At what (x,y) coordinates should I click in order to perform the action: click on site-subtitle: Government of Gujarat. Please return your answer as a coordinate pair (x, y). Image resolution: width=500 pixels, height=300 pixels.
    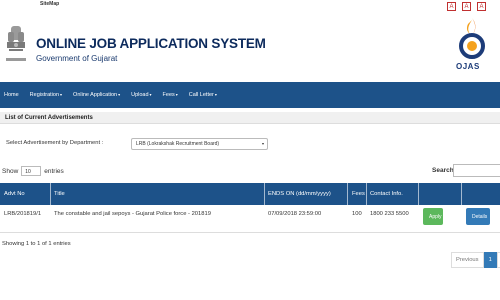
    Looking at the image, I should click on (77, 58).